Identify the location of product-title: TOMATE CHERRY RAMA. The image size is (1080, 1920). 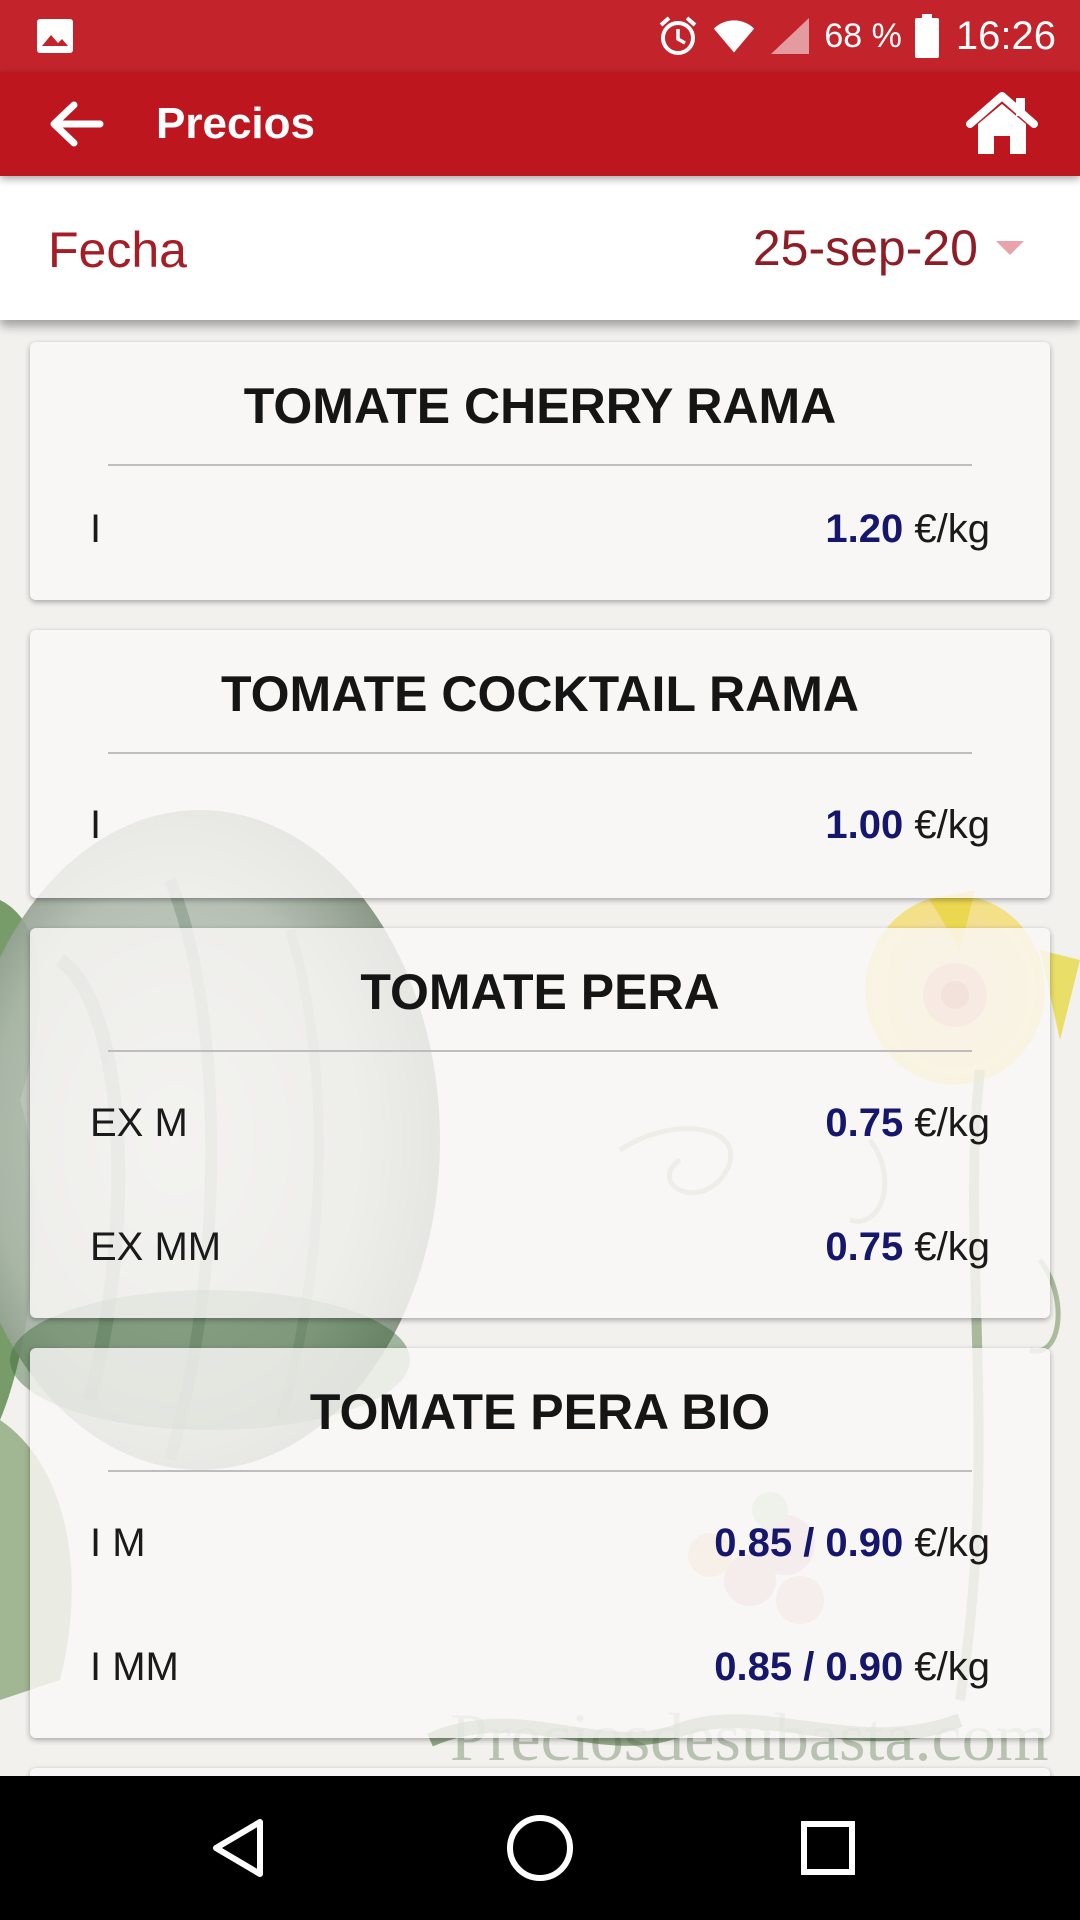
(540, 406).